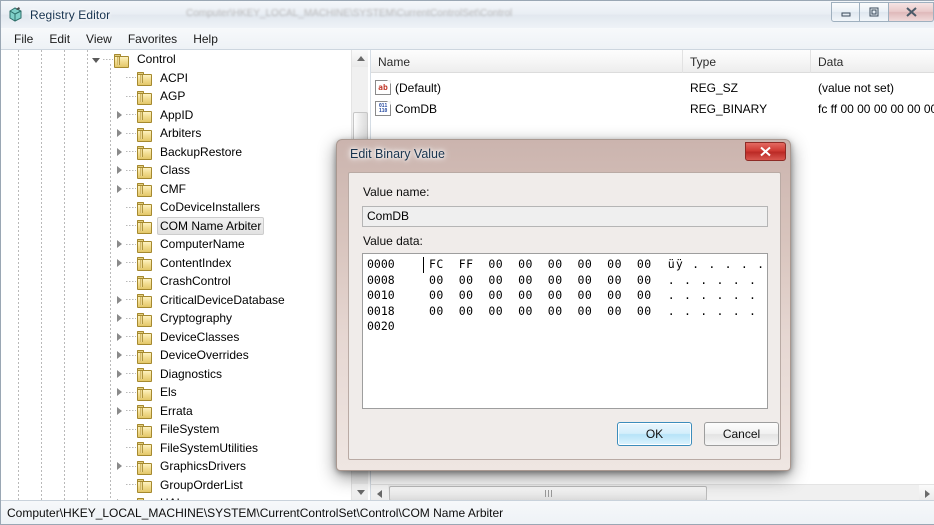 The height and width of the screenshot is (525, 934). I want to click on scroll-thumb-grip-icon, so click(548, 493).